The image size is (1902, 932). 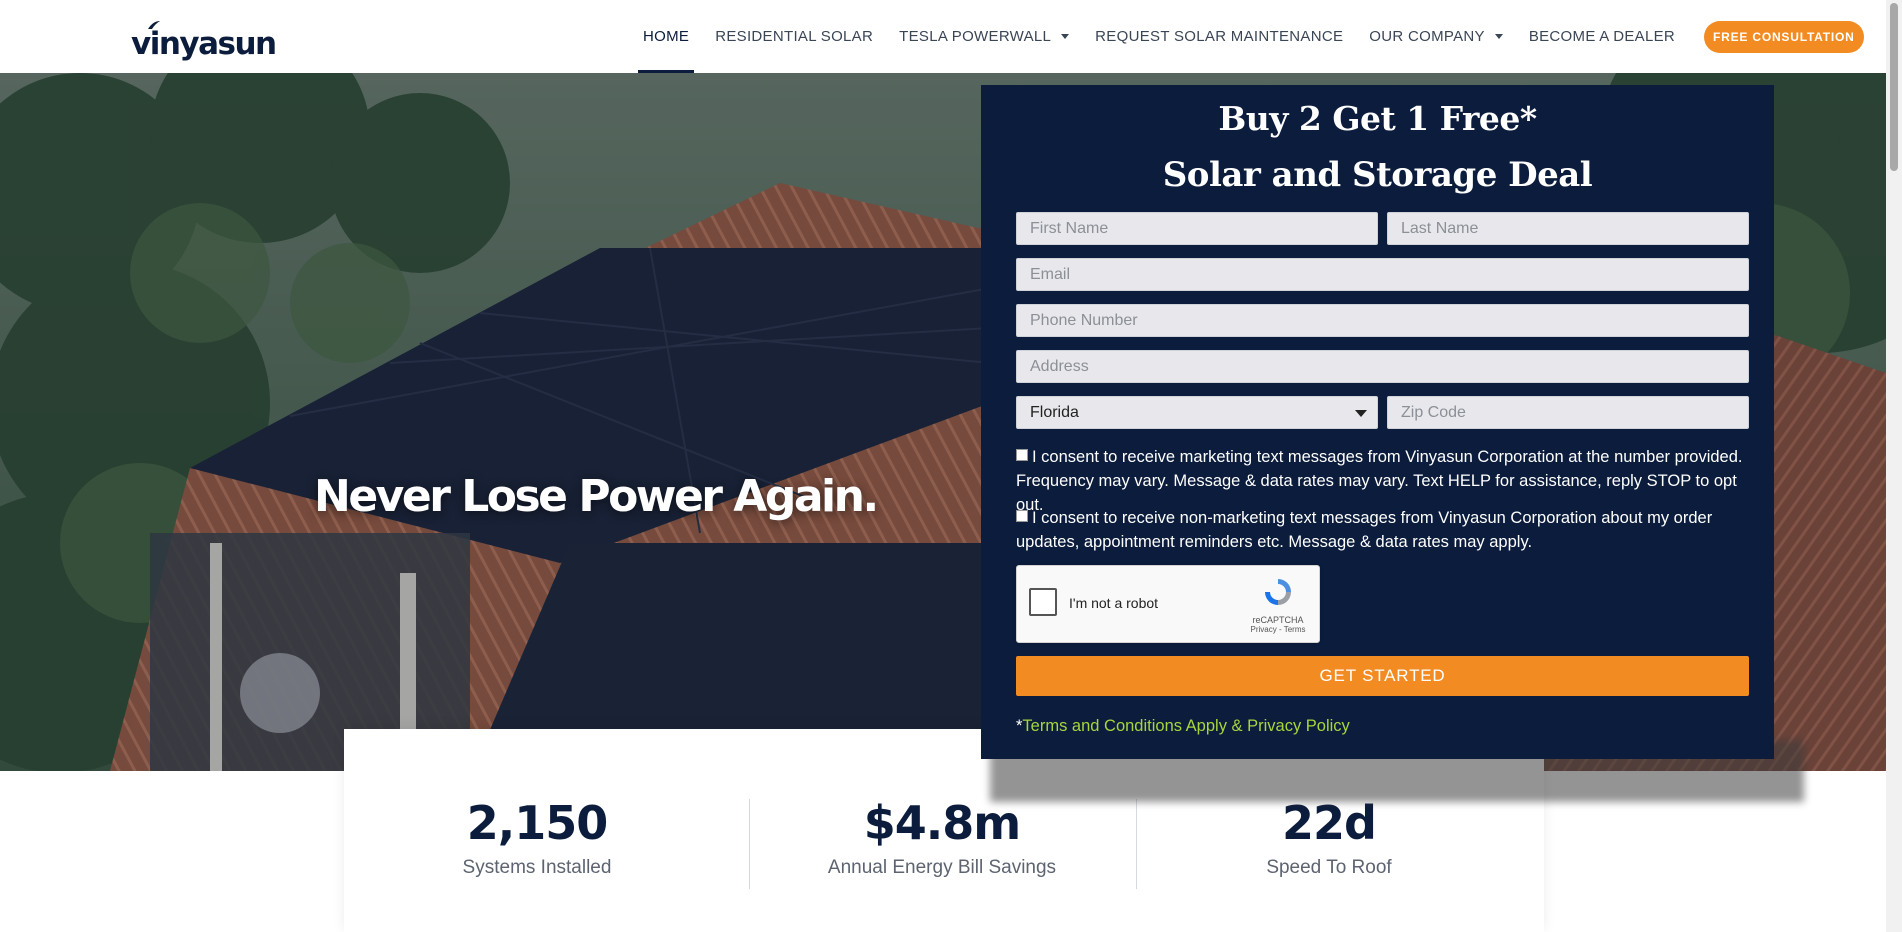 What do you see at coordinates (1894, 87) in the screenshot?
I see `scrollbar-thumb` at bounding box center [1894, 87].